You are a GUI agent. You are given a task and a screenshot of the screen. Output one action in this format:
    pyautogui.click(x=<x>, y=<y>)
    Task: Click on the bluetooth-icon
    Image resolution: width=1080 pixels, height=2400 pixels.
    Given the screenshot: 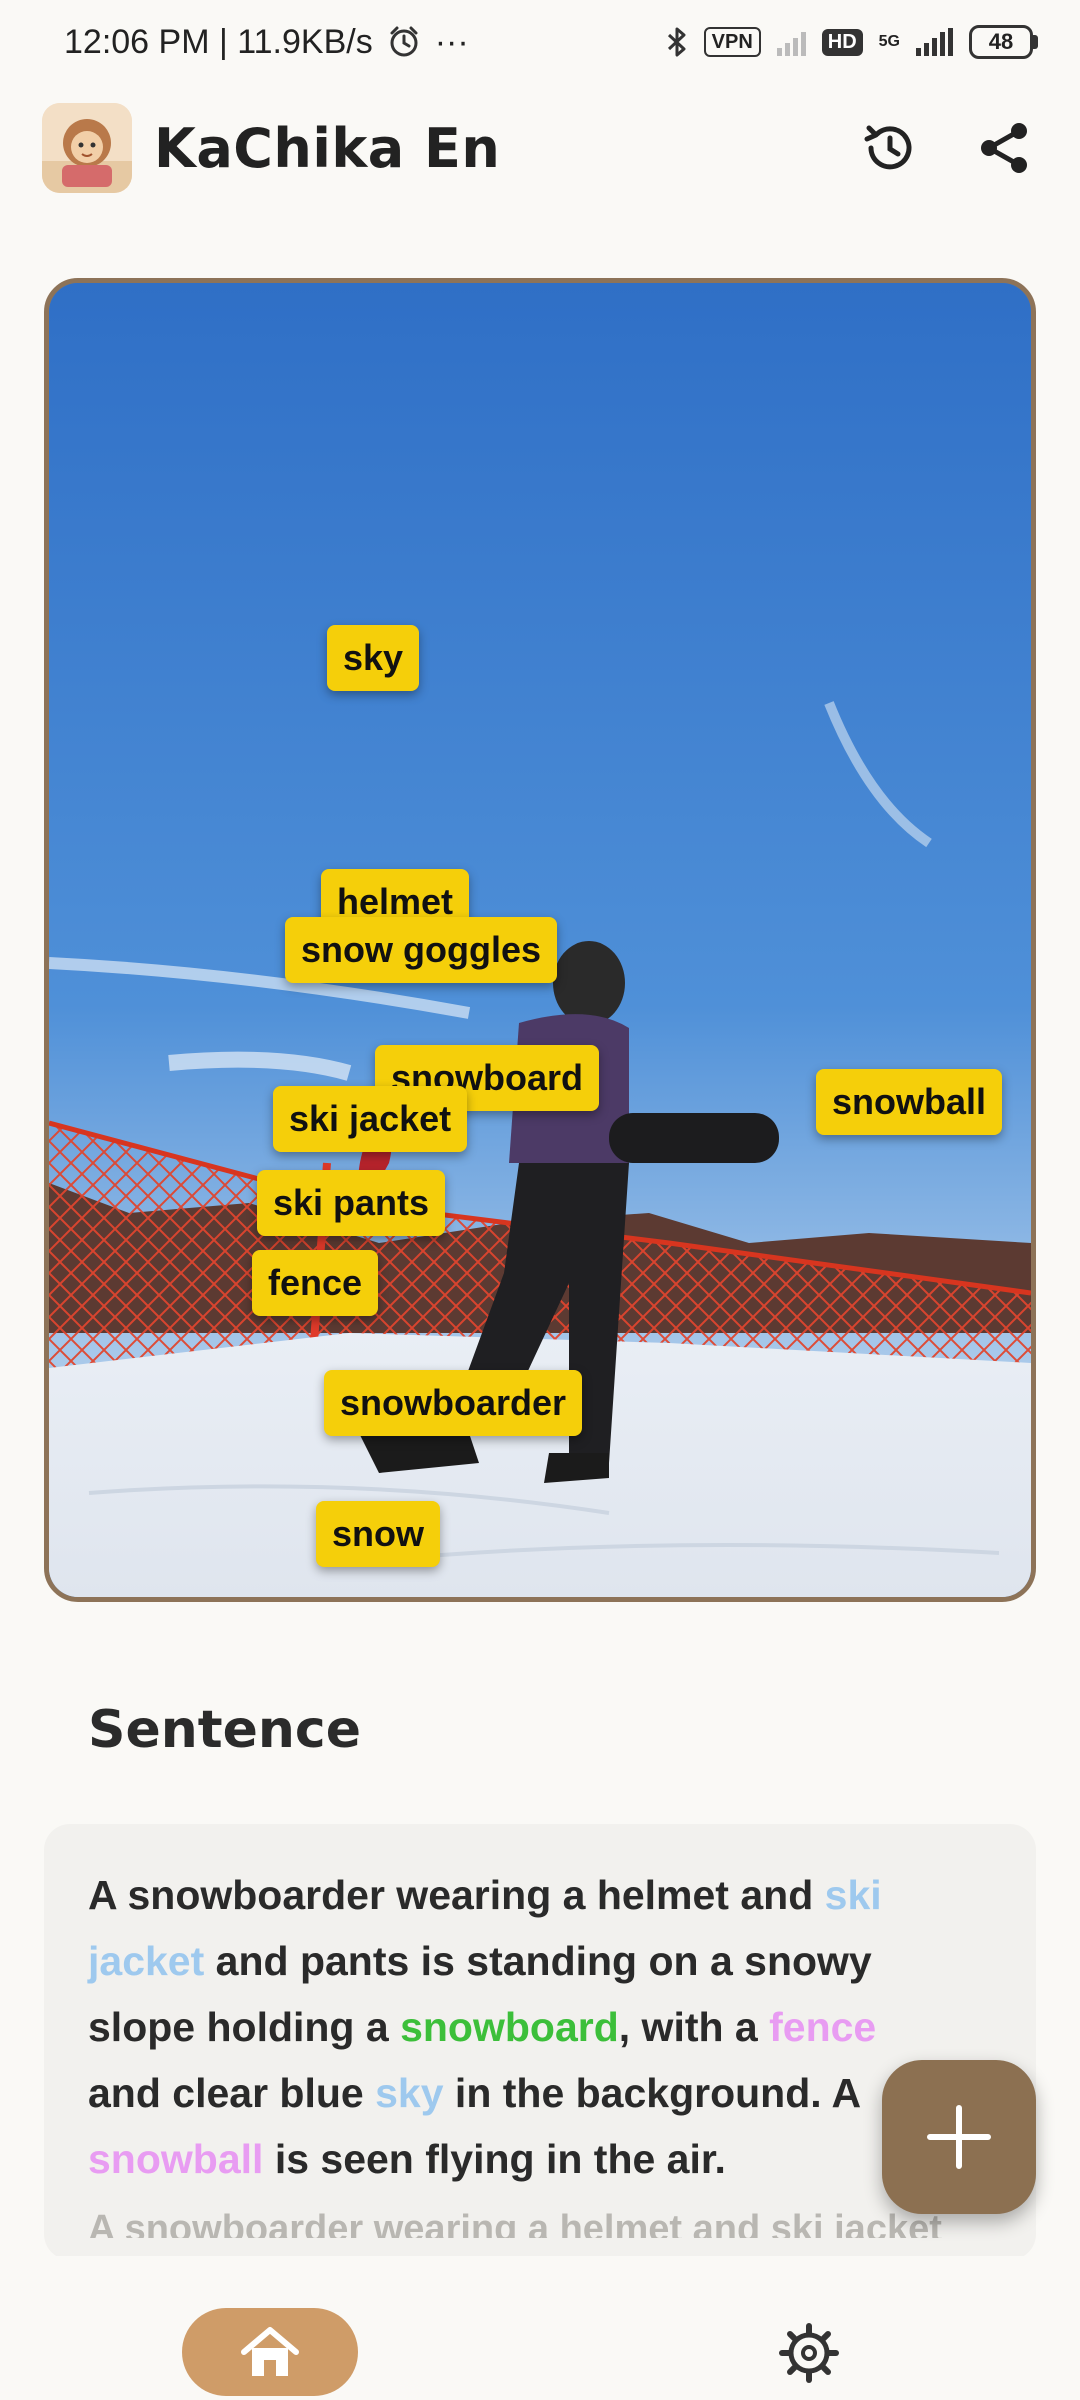 What is the action you would take?
    pyautogui.click(x=676, y=42)
    